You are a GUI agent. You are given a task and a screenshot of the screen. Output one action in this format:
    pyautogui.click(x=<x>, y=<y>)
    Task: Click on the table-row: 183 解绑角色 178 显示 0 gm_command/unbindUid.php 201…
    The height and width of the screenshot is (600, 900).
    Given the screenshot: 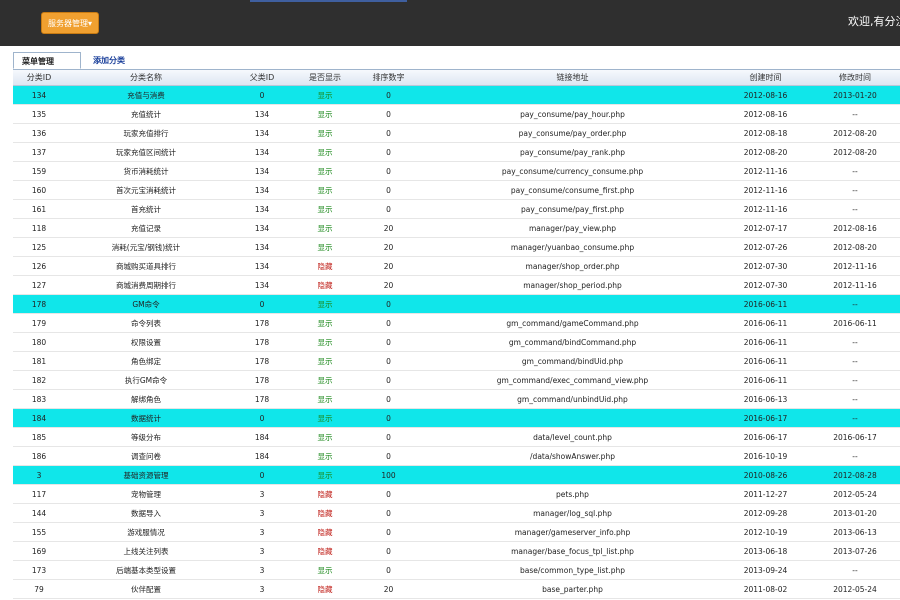 What is the action you would take?
    pyautogui.click(x=456, y=399)
    